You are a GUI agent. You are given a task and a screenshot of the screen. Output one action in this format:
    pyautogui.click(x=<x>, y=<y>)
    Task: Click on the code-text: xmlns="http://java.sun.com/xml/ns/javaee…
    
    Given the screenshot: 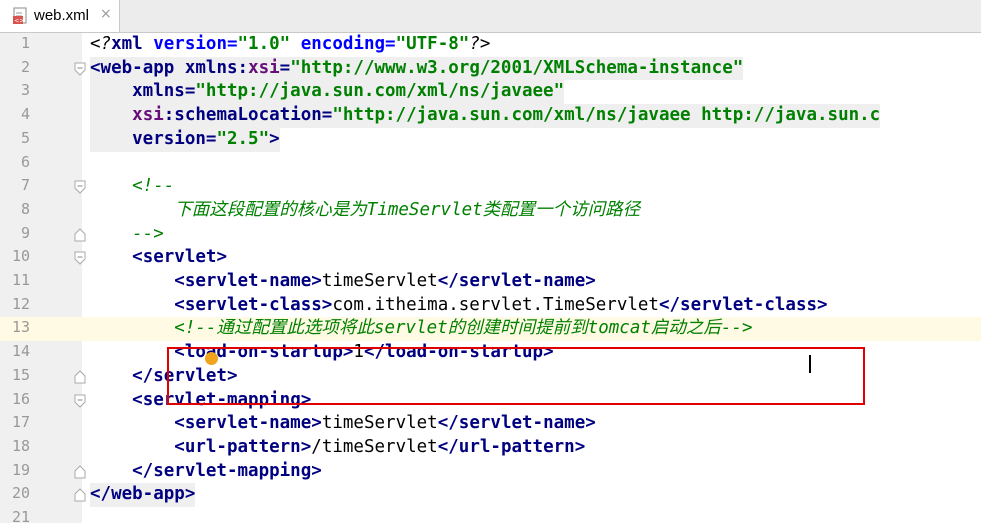 What is the action you would take?
    pyautogui.click(x=327, y=92)
    